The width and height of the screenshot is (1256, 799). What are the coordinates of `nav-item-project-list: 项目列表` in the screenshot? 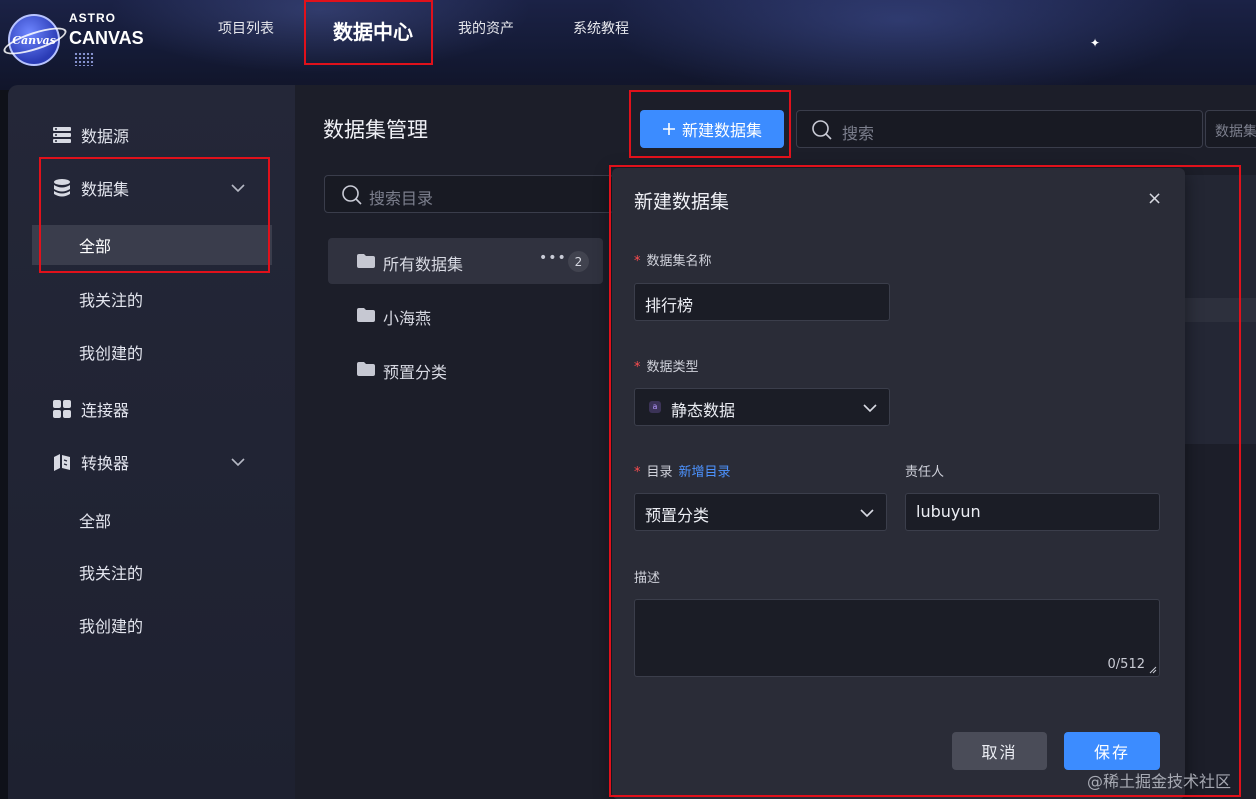 It's located at (246, 28).